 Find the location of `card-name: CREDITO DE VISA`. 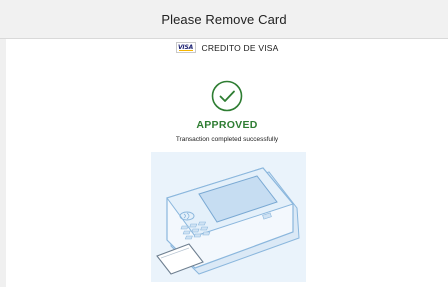

card-name: CREDITO DE VISA is located at coordinates (240, 47).